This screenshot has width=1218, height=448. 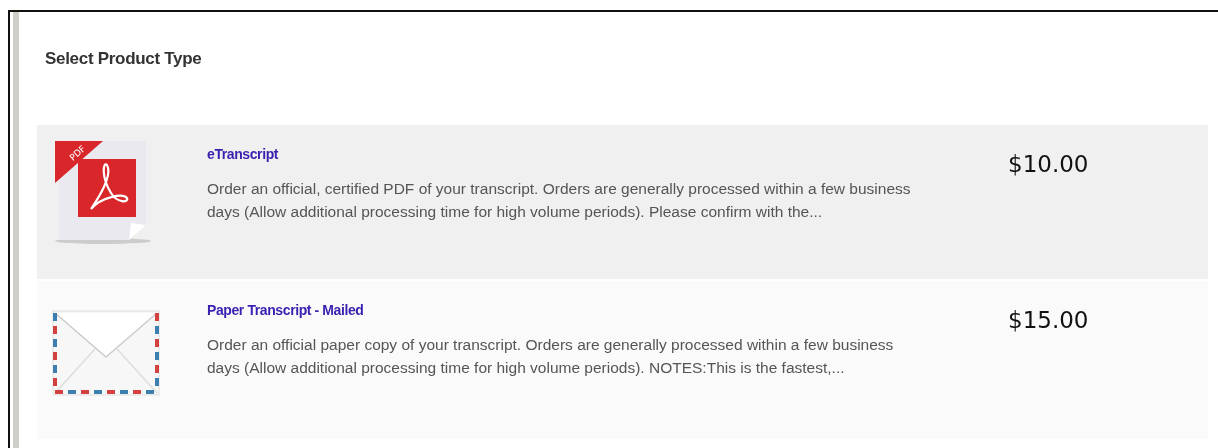 I want to click on product-price: $15.00, so click(x=1048, y=320).